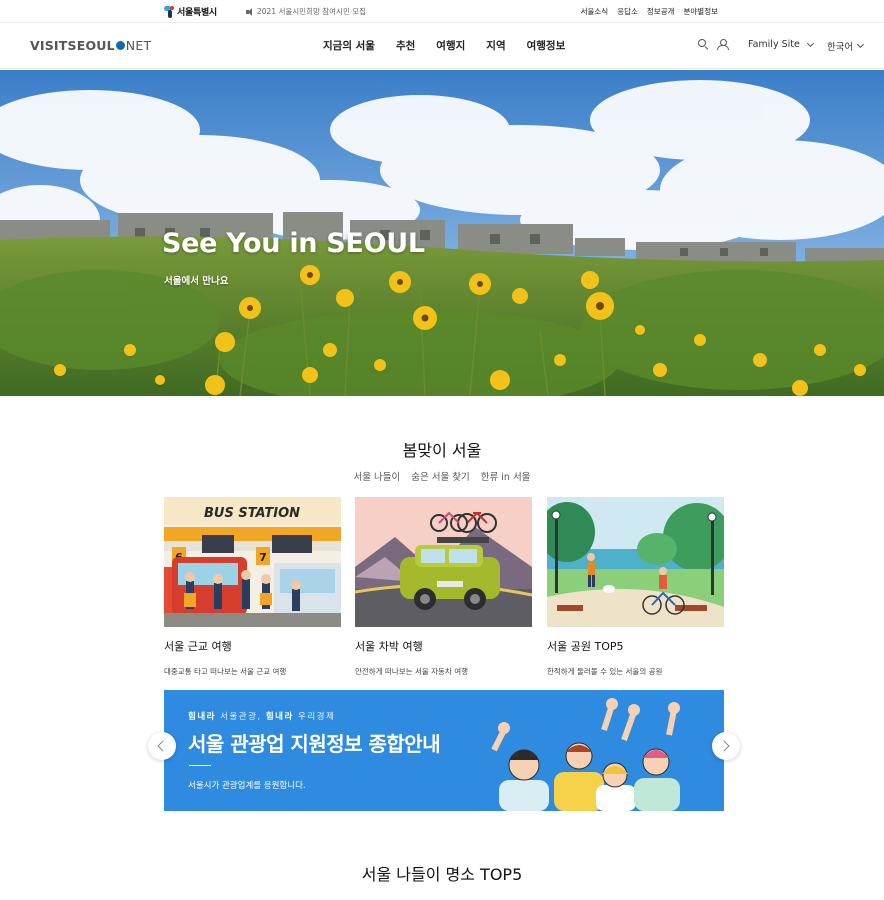  Describe the element at coordinates (585, 646) in the screenshot. I see `card-title: 서울 공원 TOP5` at that location.